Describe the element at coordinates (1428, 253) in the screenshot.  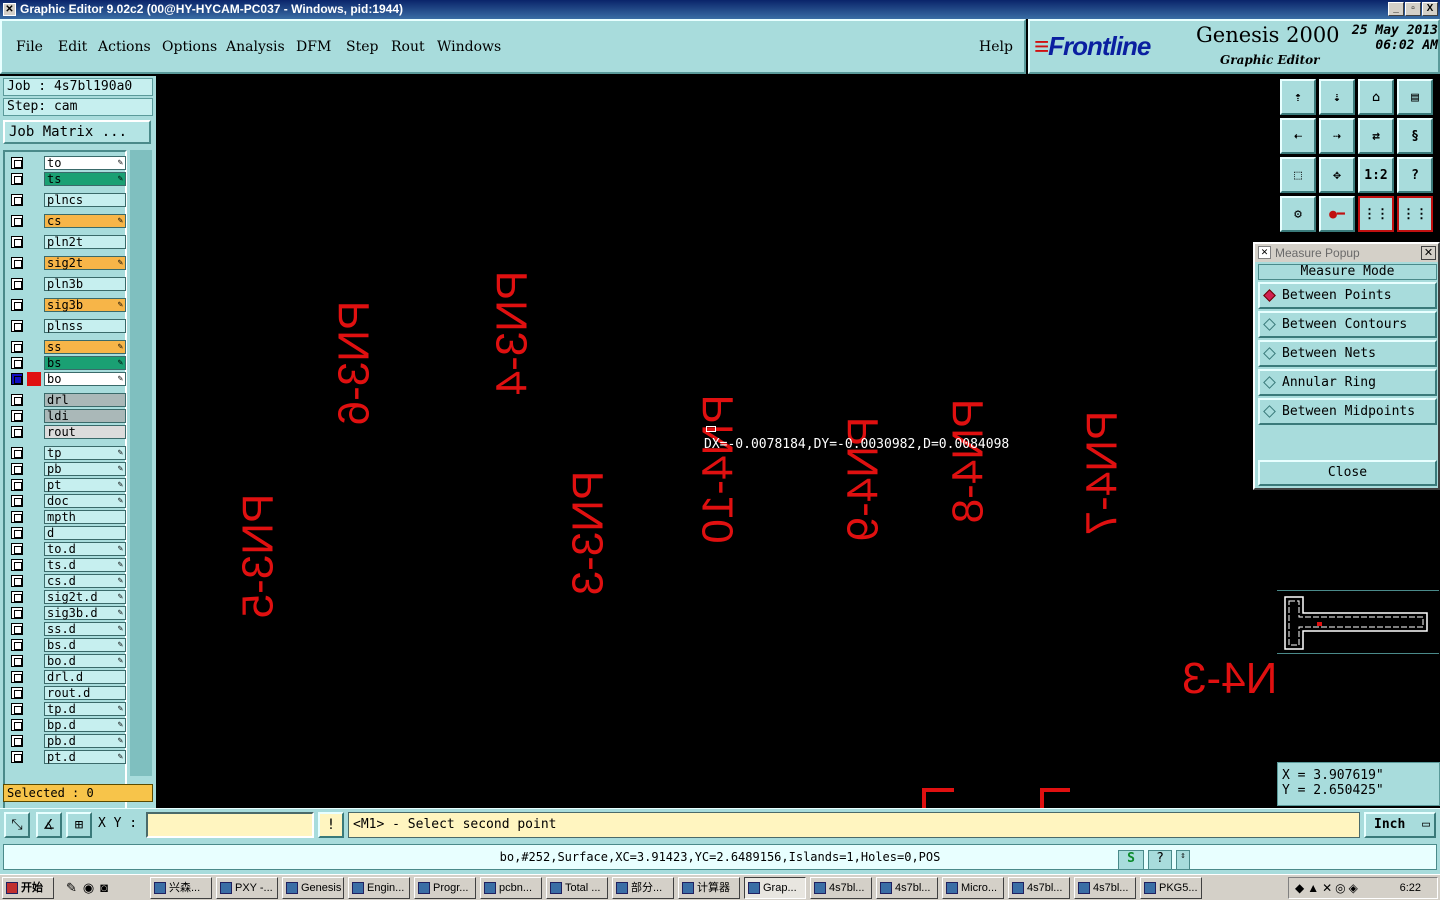
I see `popup-close-icon: ✕` at that location.